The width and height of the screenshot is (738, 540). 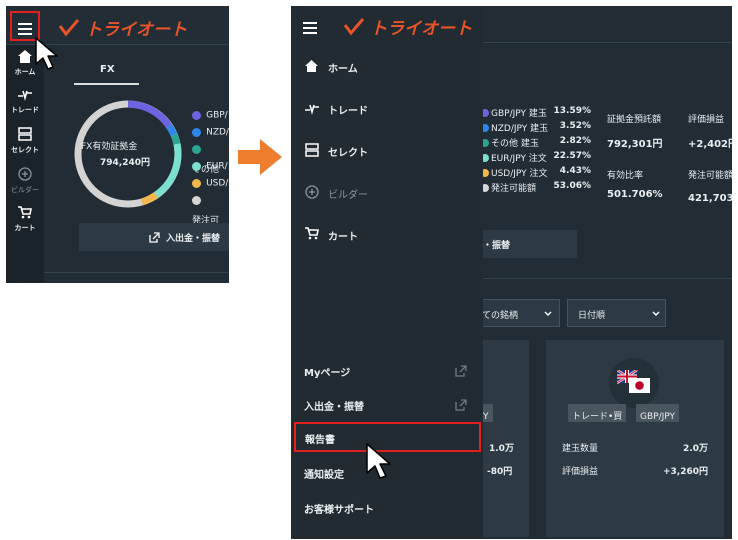 I want to click on donut-title: FX有効証拠金, so click(x=109, y=147).